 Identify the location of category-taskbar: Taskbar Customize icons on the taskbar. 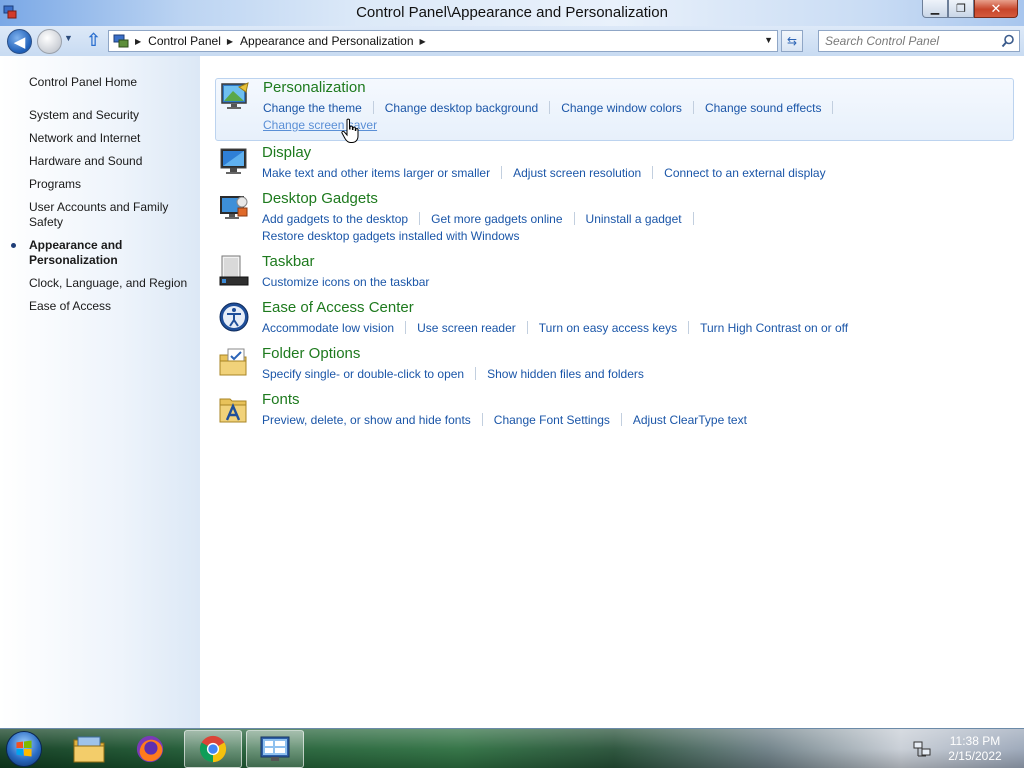
(614, 273).